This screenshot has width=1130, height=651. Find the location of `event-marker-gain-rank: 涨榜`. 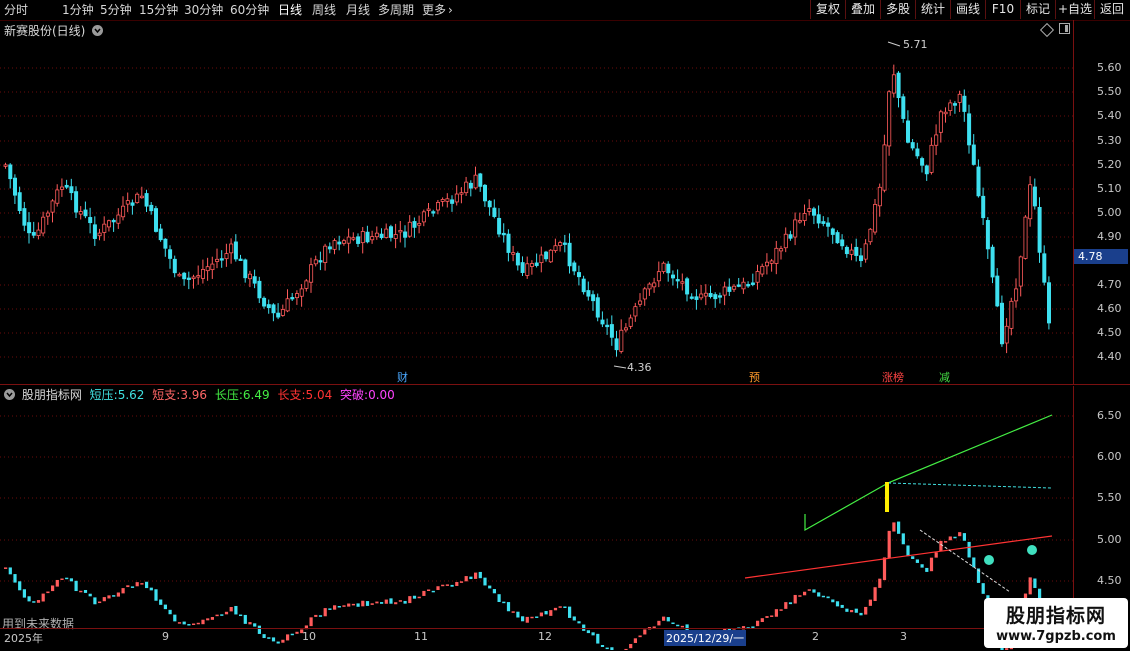

event-marker-gain-rank: 涨榜 is located at coordinates (893, 377).